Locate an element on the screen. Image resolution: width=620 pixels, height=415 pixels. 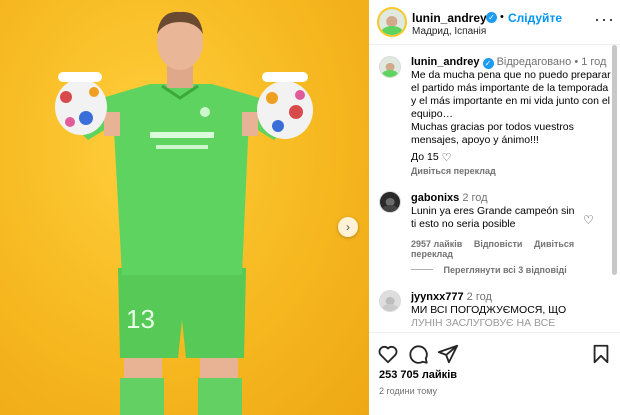
comment-header: jyynxx777 2 год is located at coordinates (451, 297).